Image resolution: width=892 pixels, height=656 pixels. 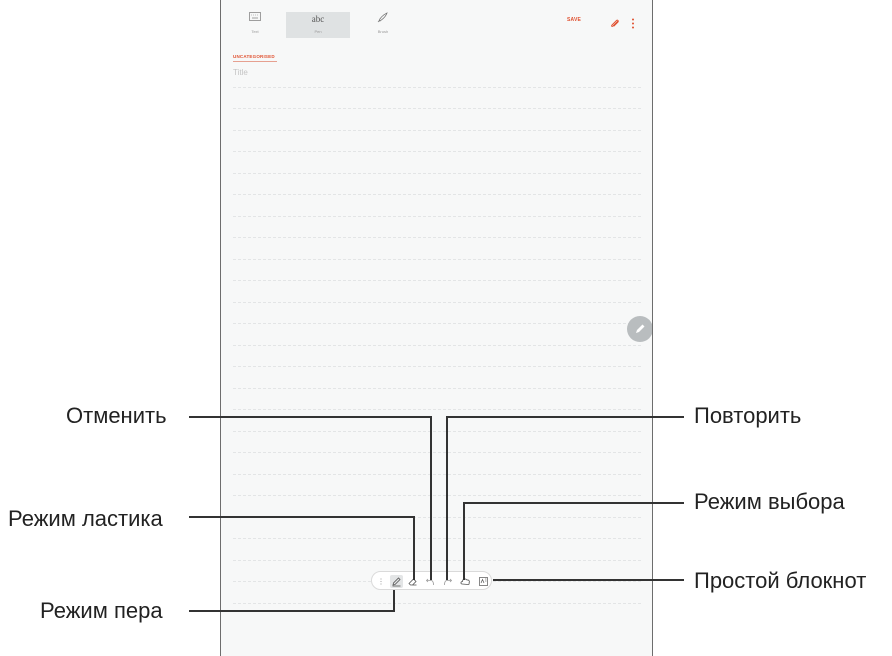 I want to click on leader-pen, so click(x=292, y=601).